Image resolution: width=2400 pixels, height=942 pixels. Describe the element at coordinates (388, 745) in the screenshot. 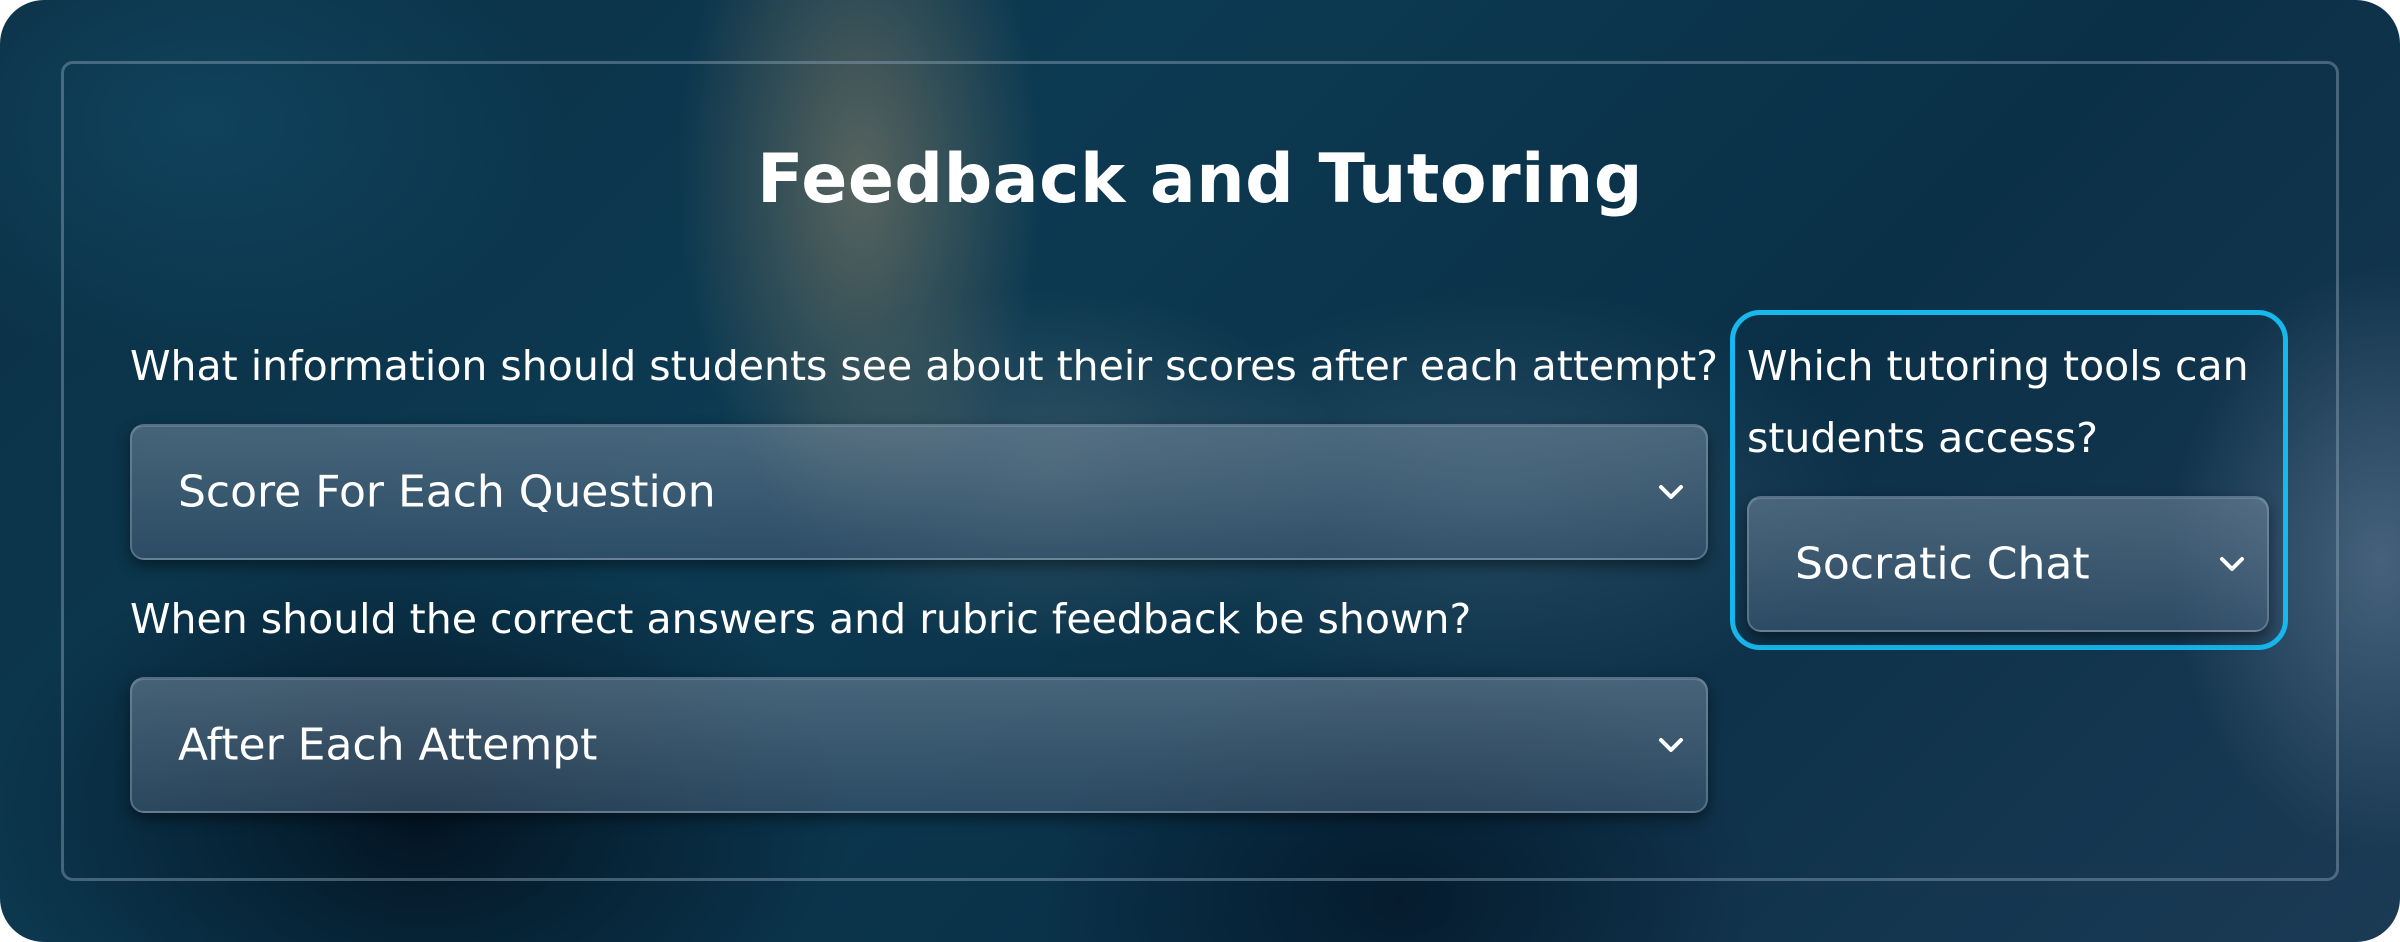

I see `answers-timing-value: After Each Attempt` at that location.